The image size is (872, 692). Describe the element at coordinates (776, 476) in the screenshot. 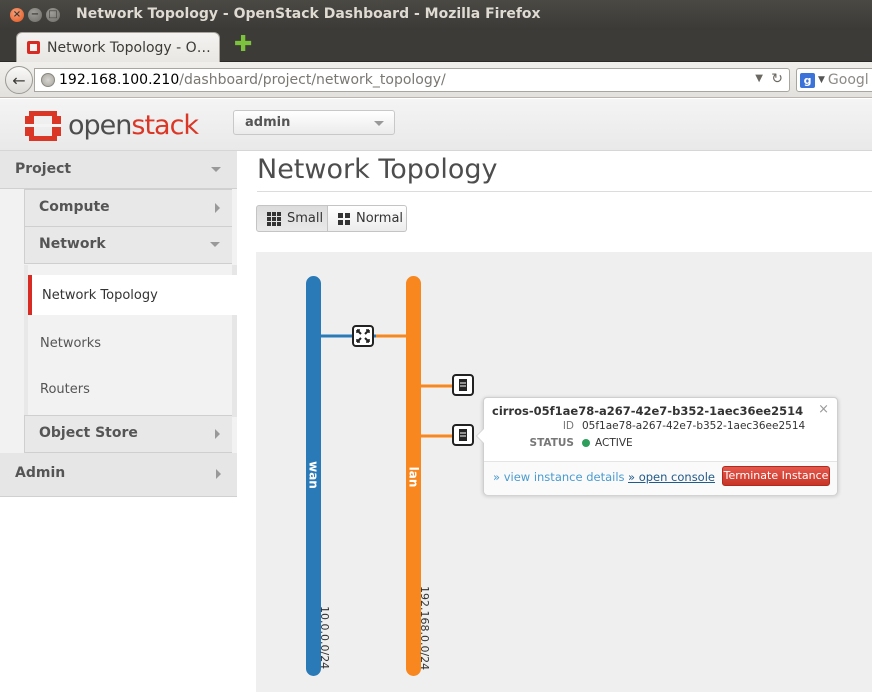

I see `terminate-instance-button: Terminate Instance` at that location.